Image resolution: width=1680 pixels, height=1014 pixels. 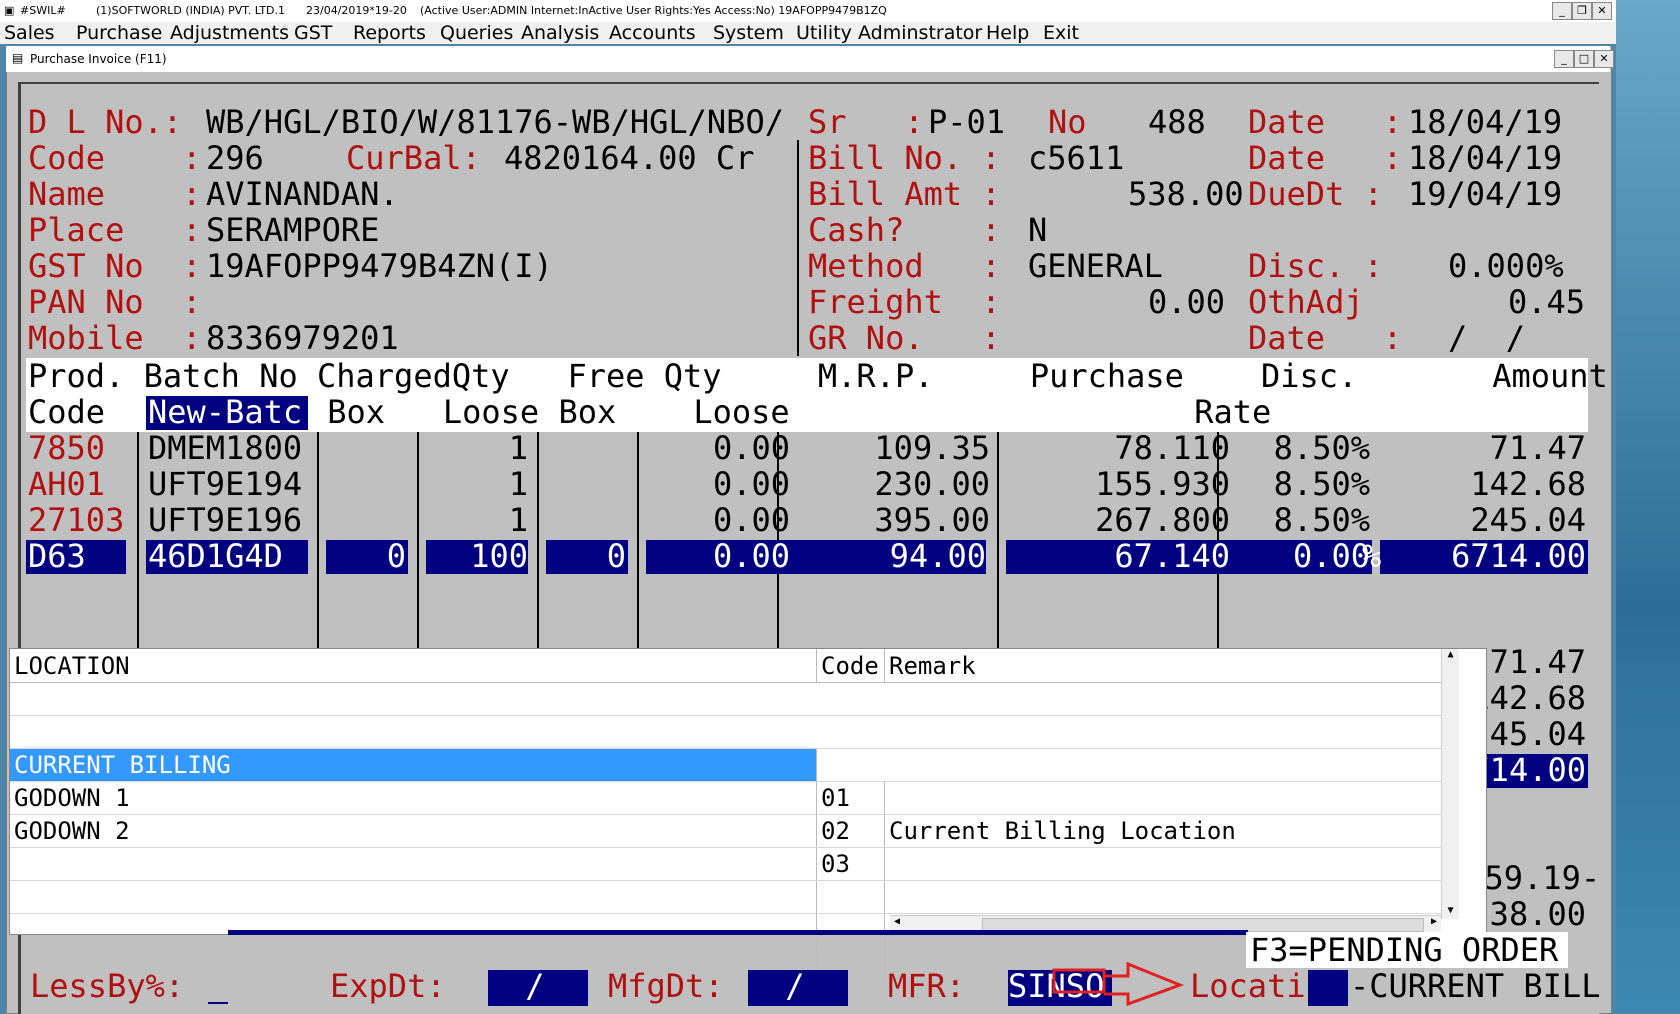 What do you see at coordinates (389, 33) in the screenshot?
I see `menu-reports: Reports` at bounding box center [389, 33].